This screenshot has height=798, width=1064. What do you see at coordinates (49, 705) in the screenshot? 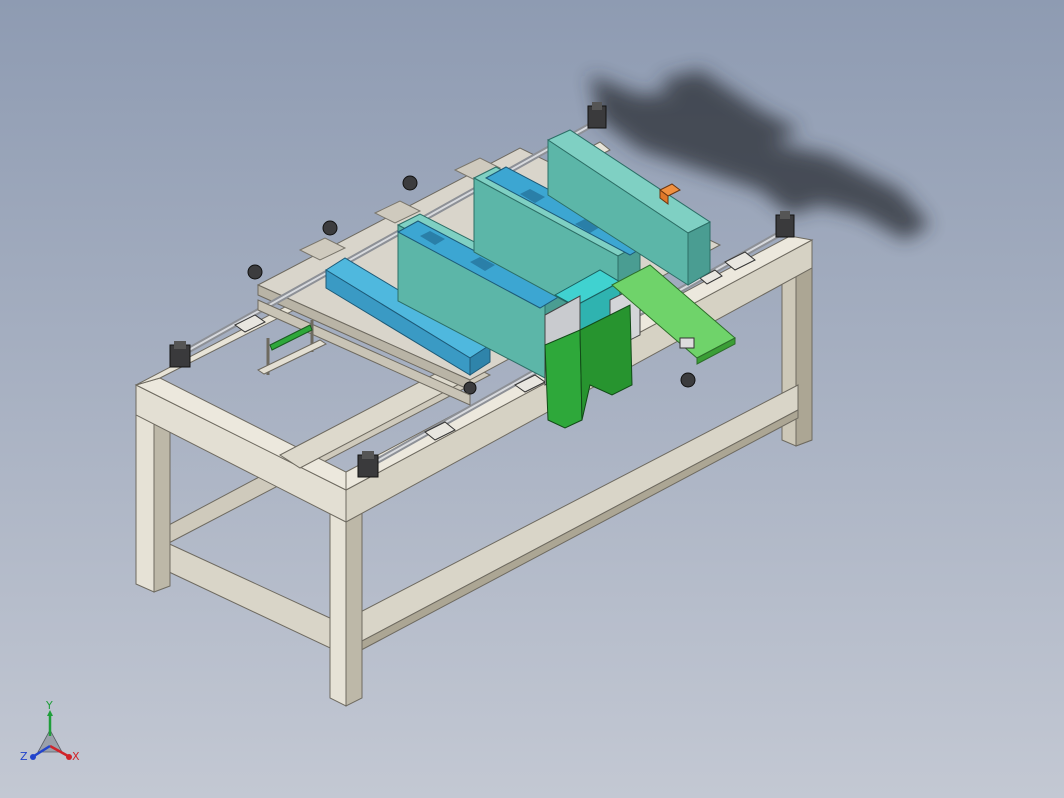
I see `triad-y-label: Y` at bounding box center [49, 705].